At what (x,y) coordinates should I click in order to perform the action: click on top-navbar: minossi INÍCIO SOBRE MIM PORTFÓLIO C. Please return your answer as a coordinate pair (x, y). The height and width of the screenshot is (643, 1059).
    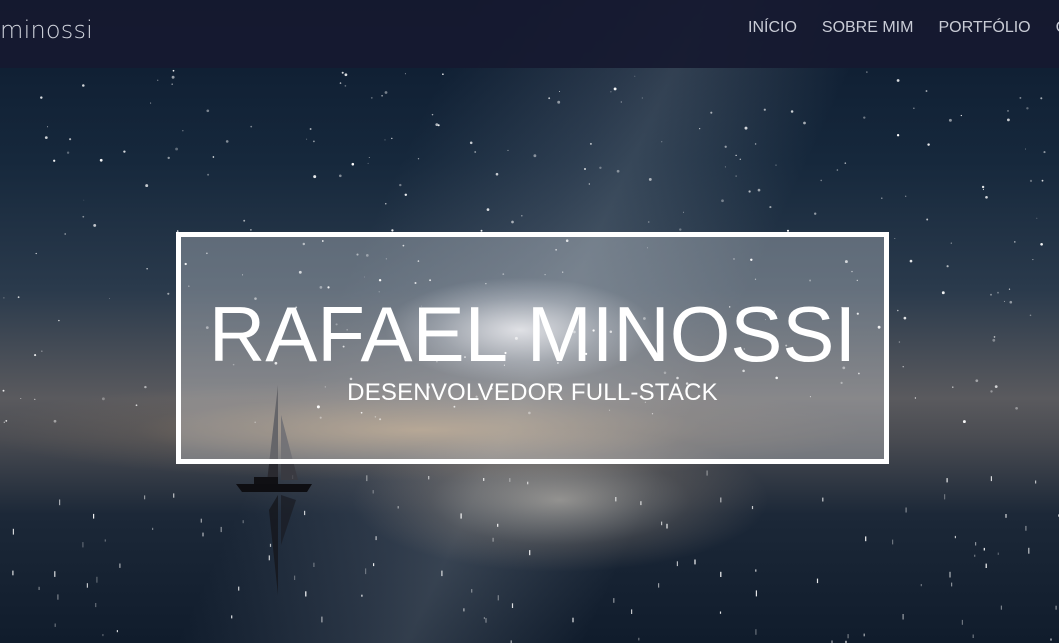
    Looking at the image, I should click on (529, 34).